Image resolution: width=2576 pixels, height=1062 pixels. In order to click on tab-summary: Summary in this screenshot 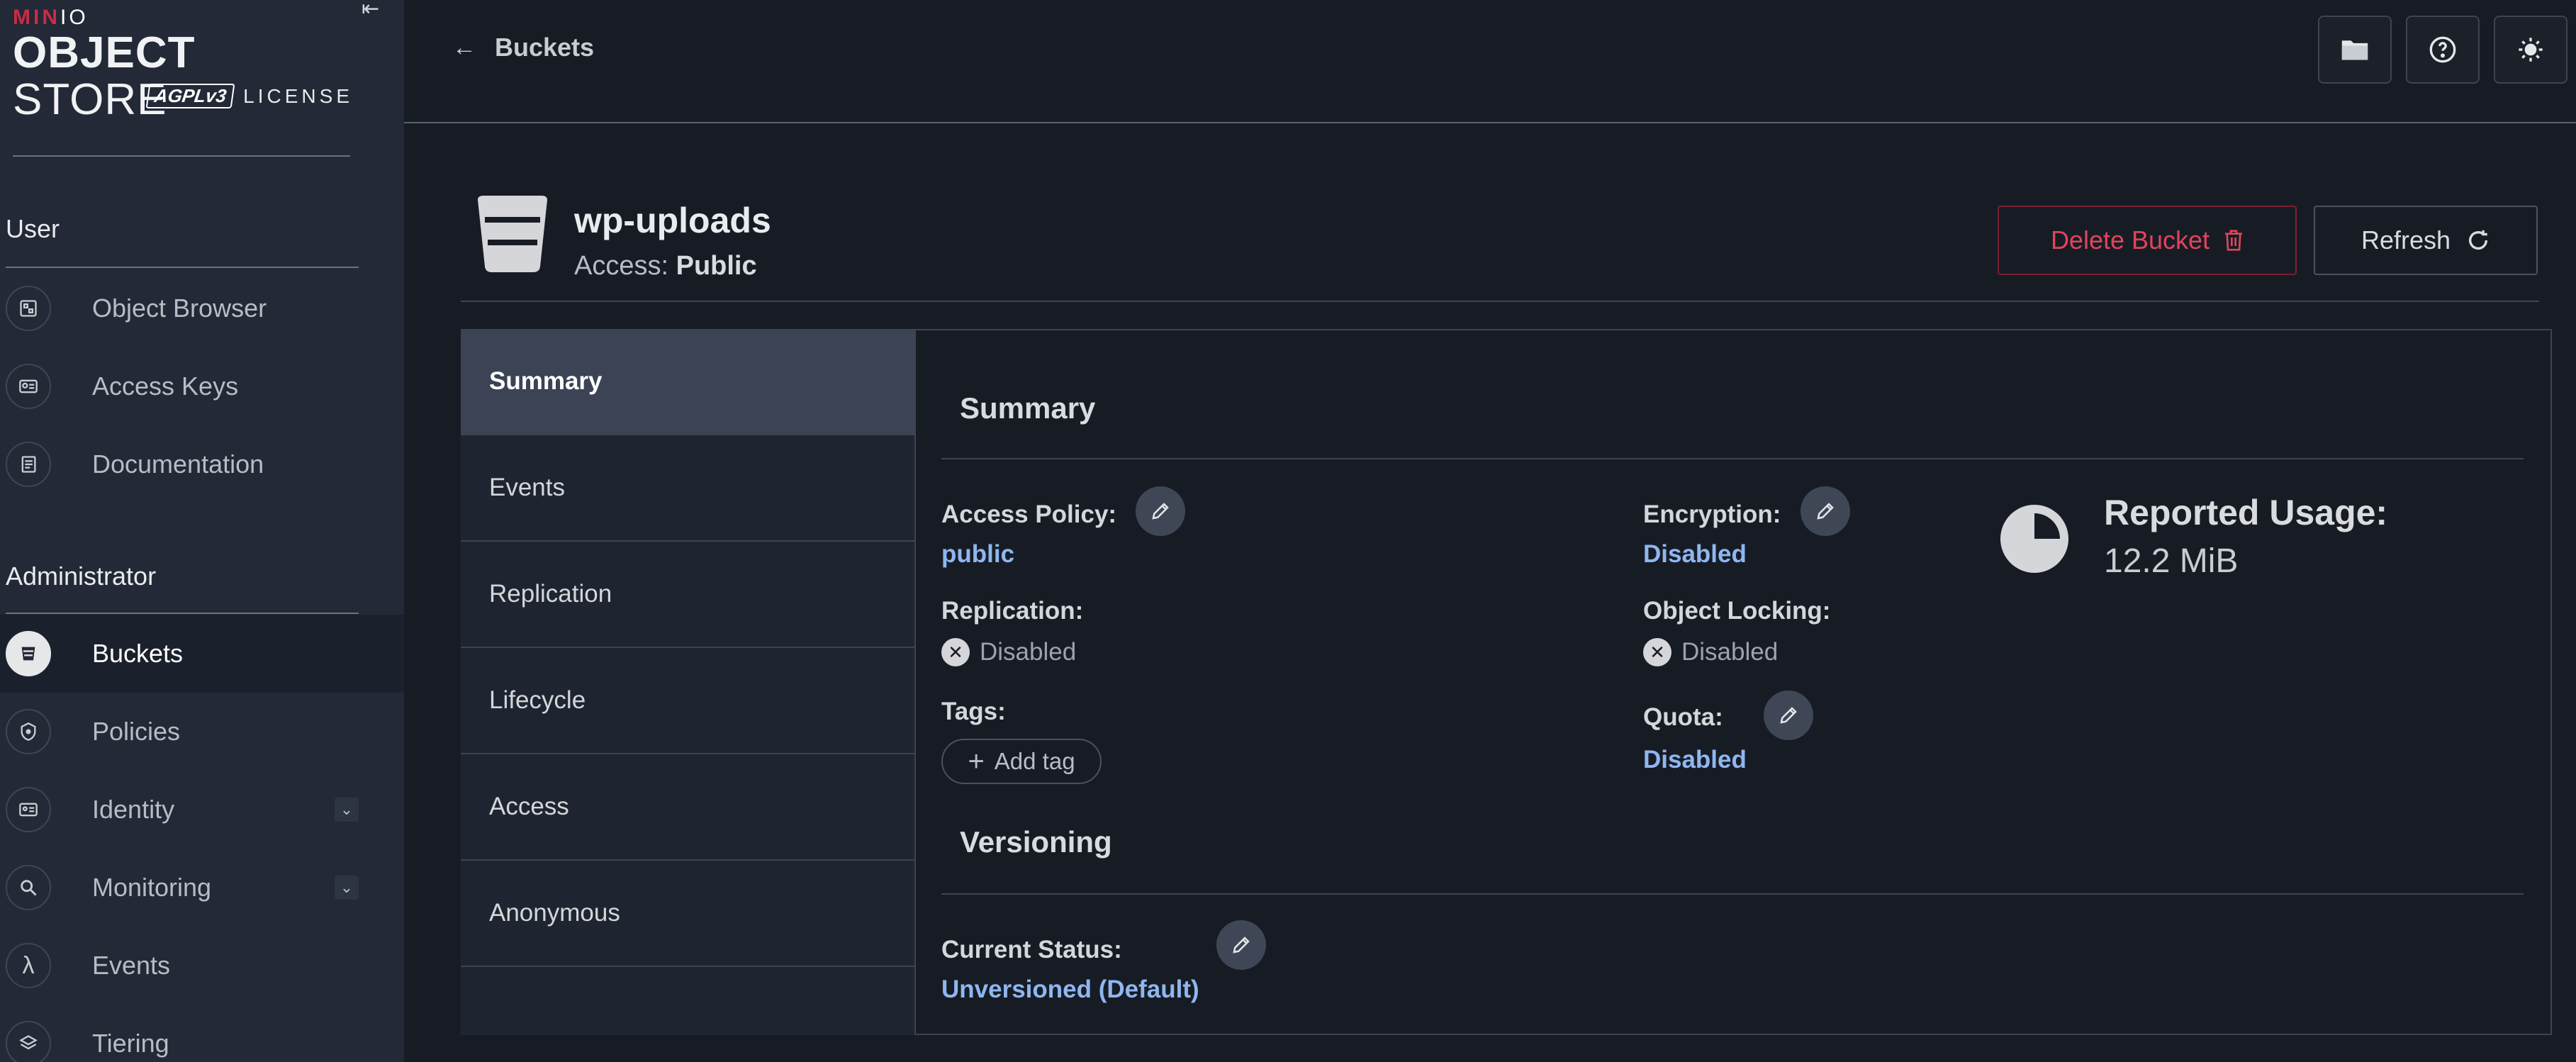, I will do `click(687, 382)`.